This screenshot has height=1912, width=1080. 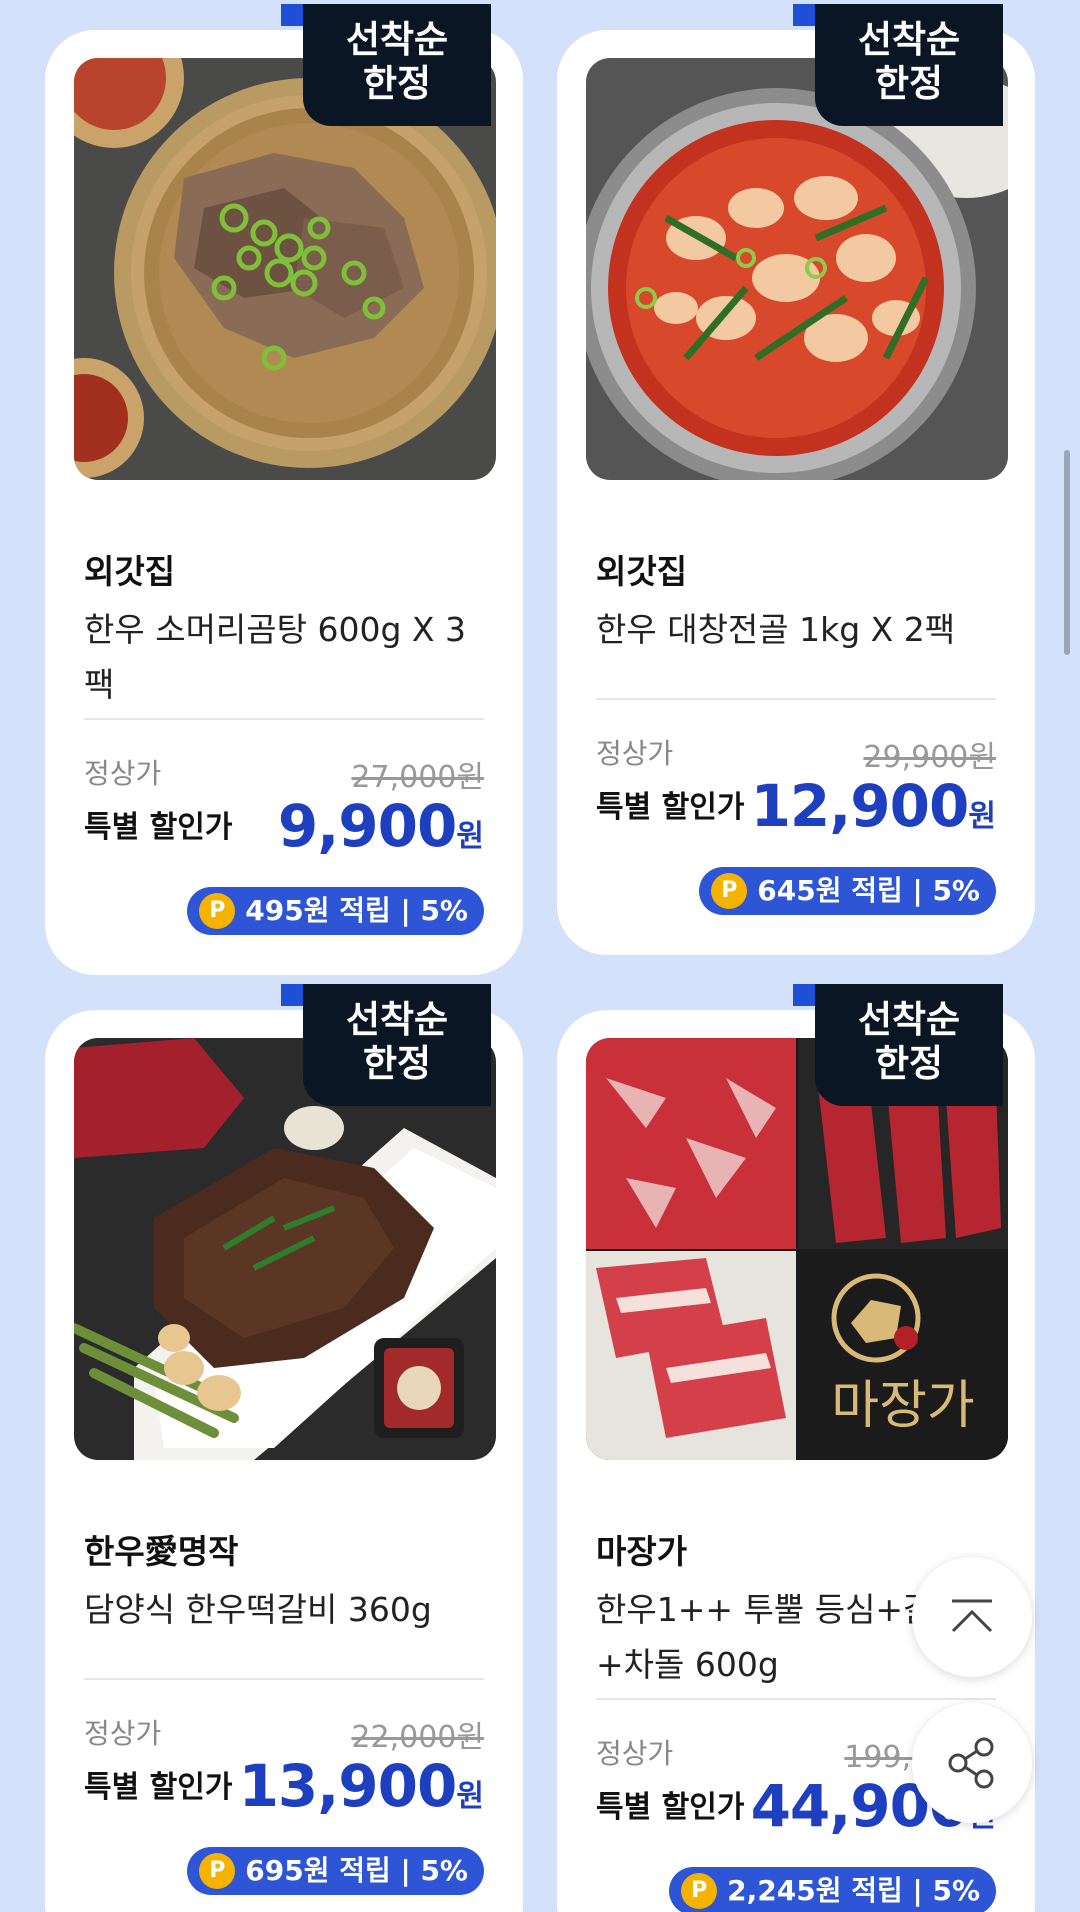 I want to click on scroll-to-top-button, so click(x=972, y=1617).